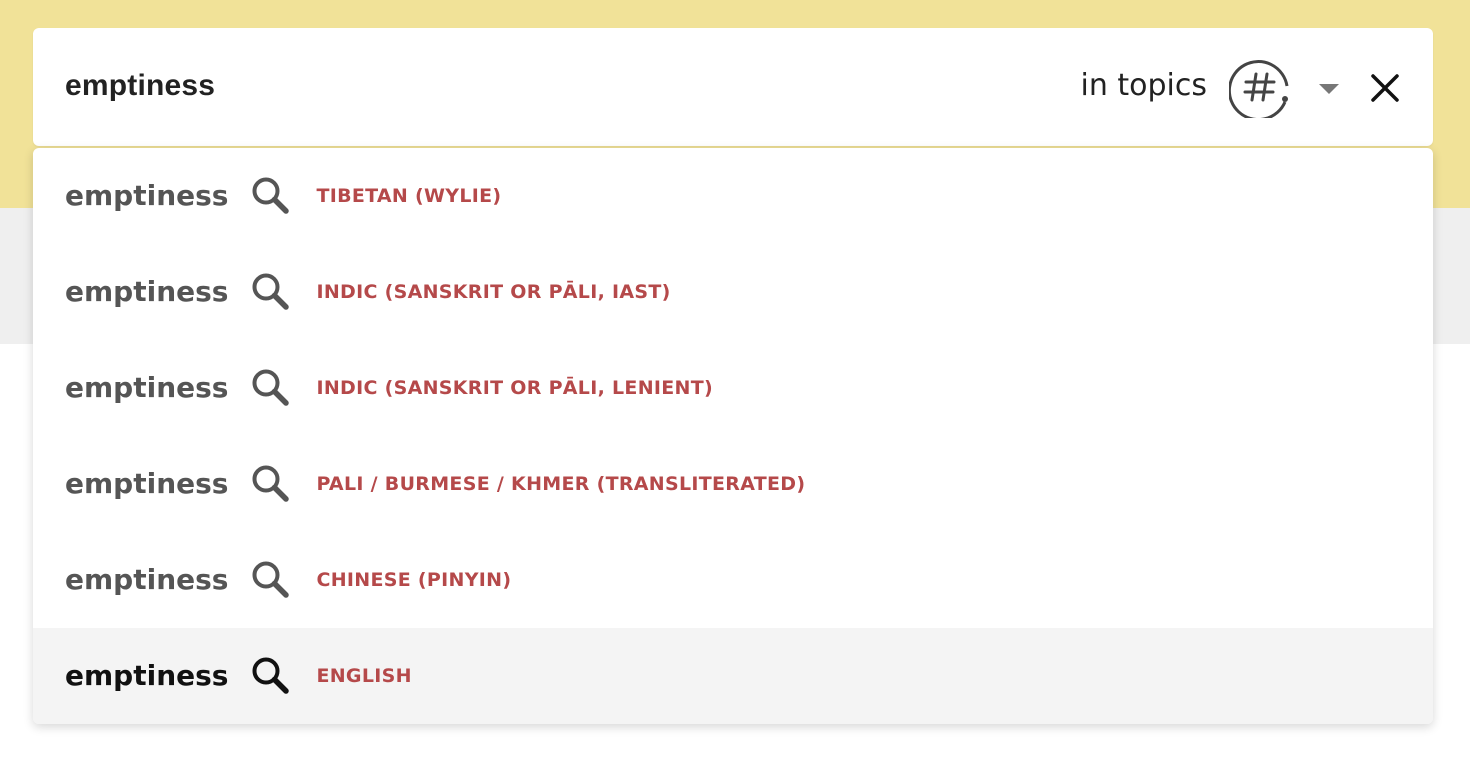 The width and height of the screenshot is (1470, 768). Describe the element at coordinates (561, 484) in the screenshot. I see `suggestion-language: PALI / BURMESE / KHMER (TRANSLITERATED)` at that location.